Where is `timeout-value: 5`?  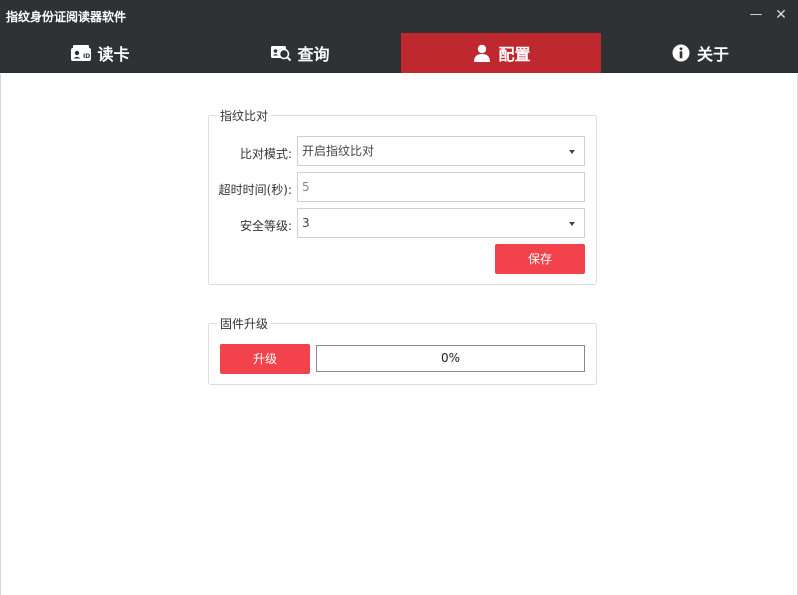
timeout-value: 5 is located at coordinates (306, 187).